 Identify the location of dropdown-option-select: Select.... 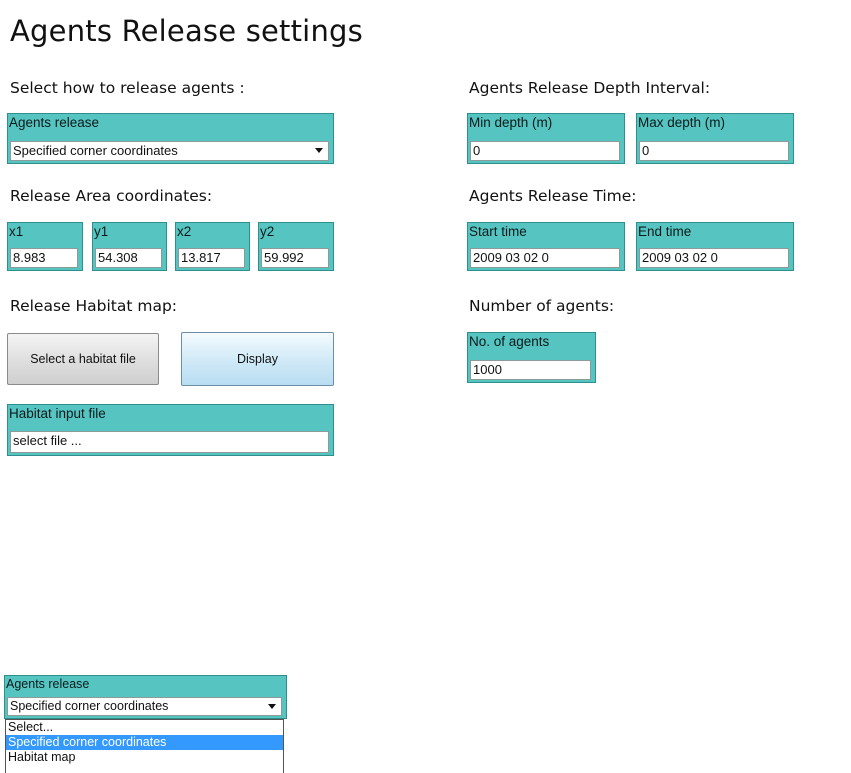
(144, 727).